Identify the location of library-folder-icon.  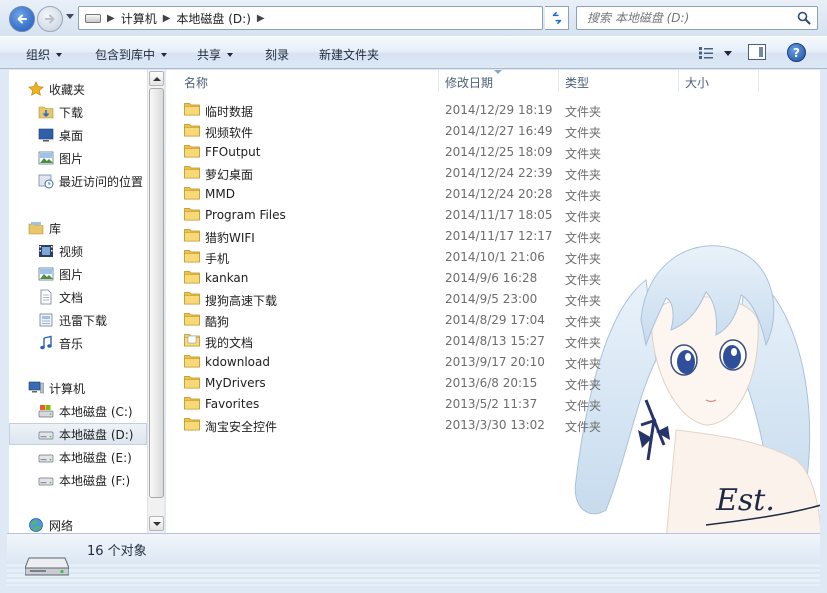
(46, 320).